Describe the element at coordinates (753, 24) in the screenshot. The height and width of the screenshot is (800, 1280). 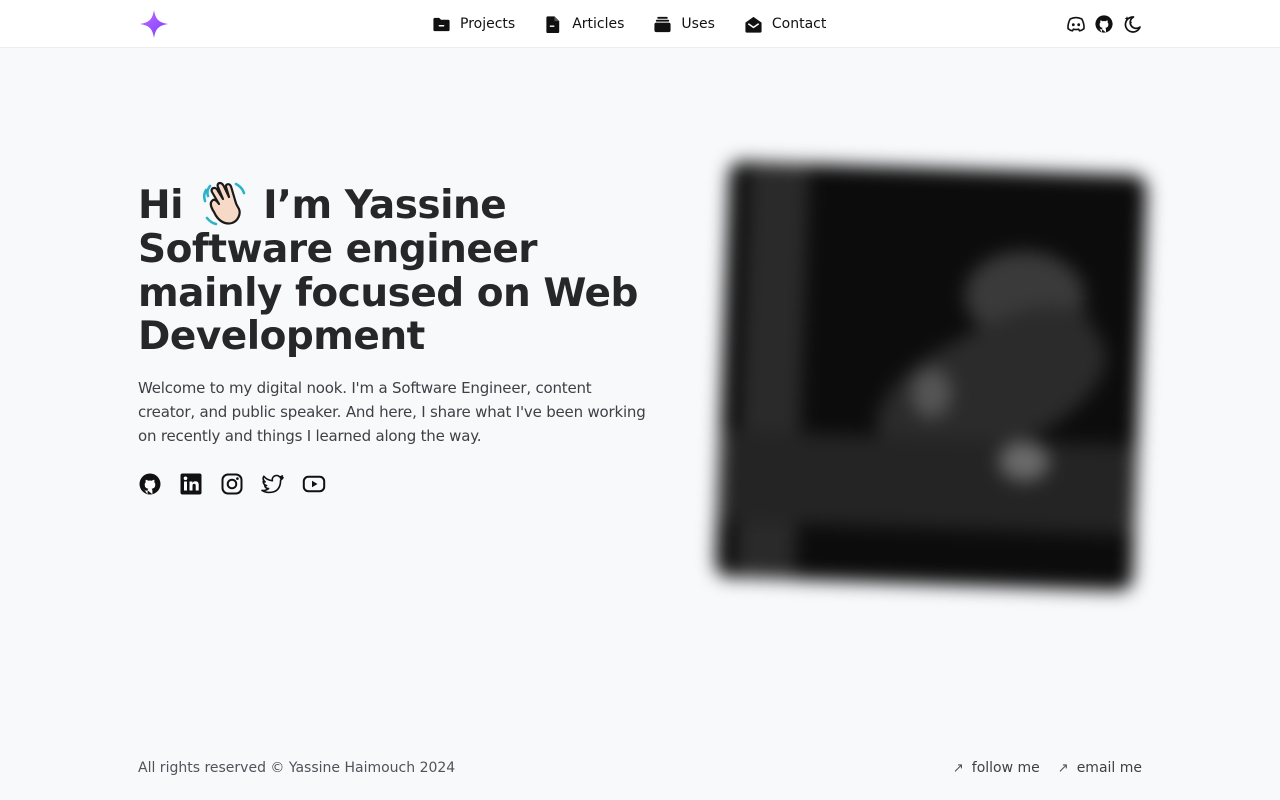
I see `mail-open-icon` at that location.